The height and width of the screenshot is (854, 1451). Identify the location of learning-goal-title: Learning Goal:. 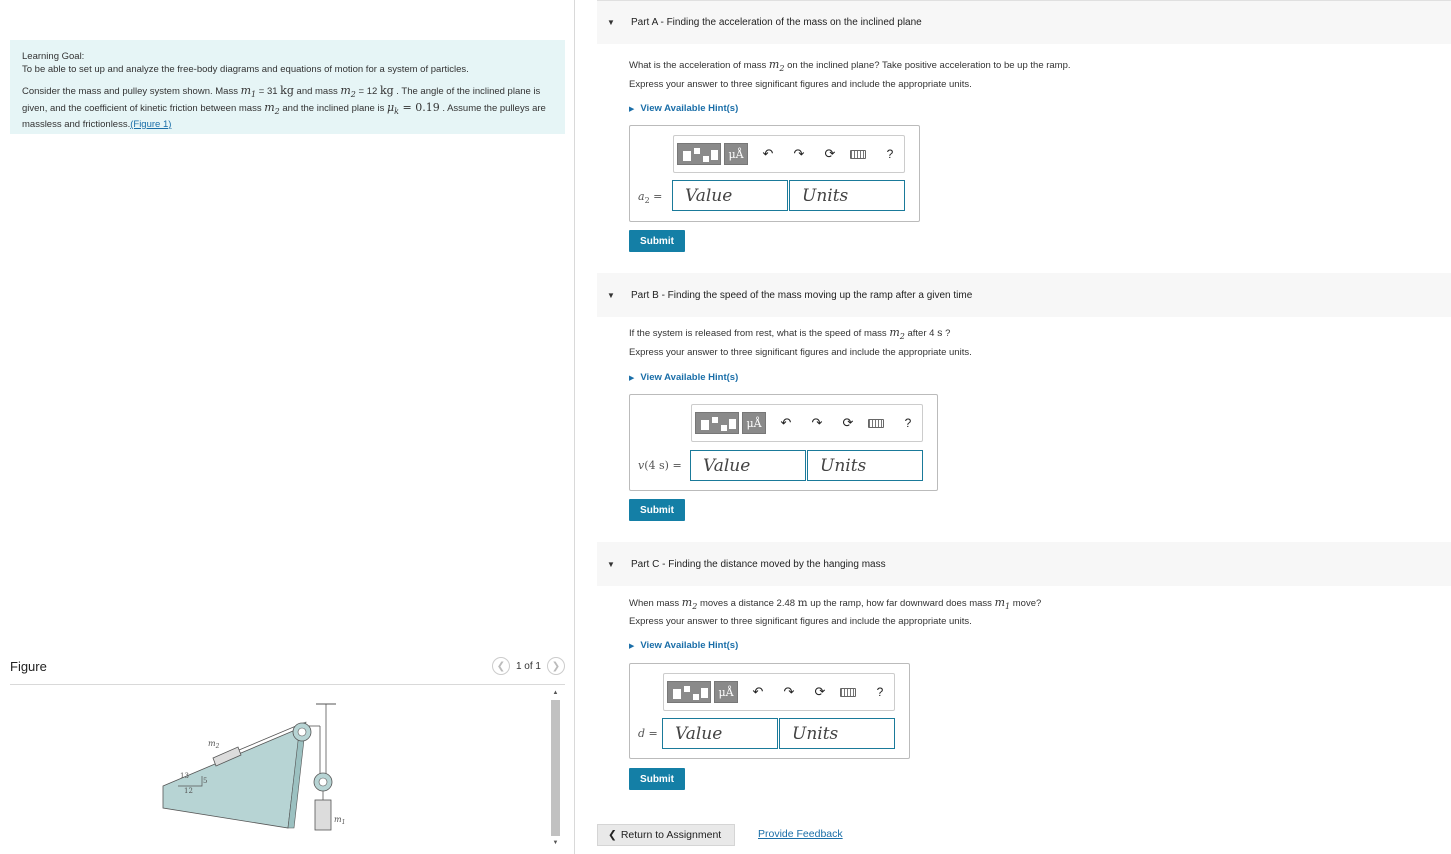
(53, 56).